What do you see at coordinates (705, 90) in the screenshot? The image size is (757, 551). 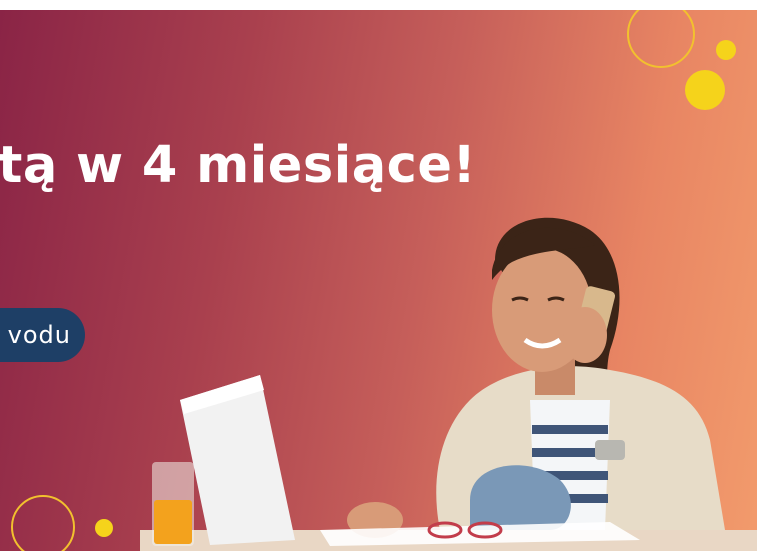 I see `decorative-dot-large` at bounding box center [705, 90].